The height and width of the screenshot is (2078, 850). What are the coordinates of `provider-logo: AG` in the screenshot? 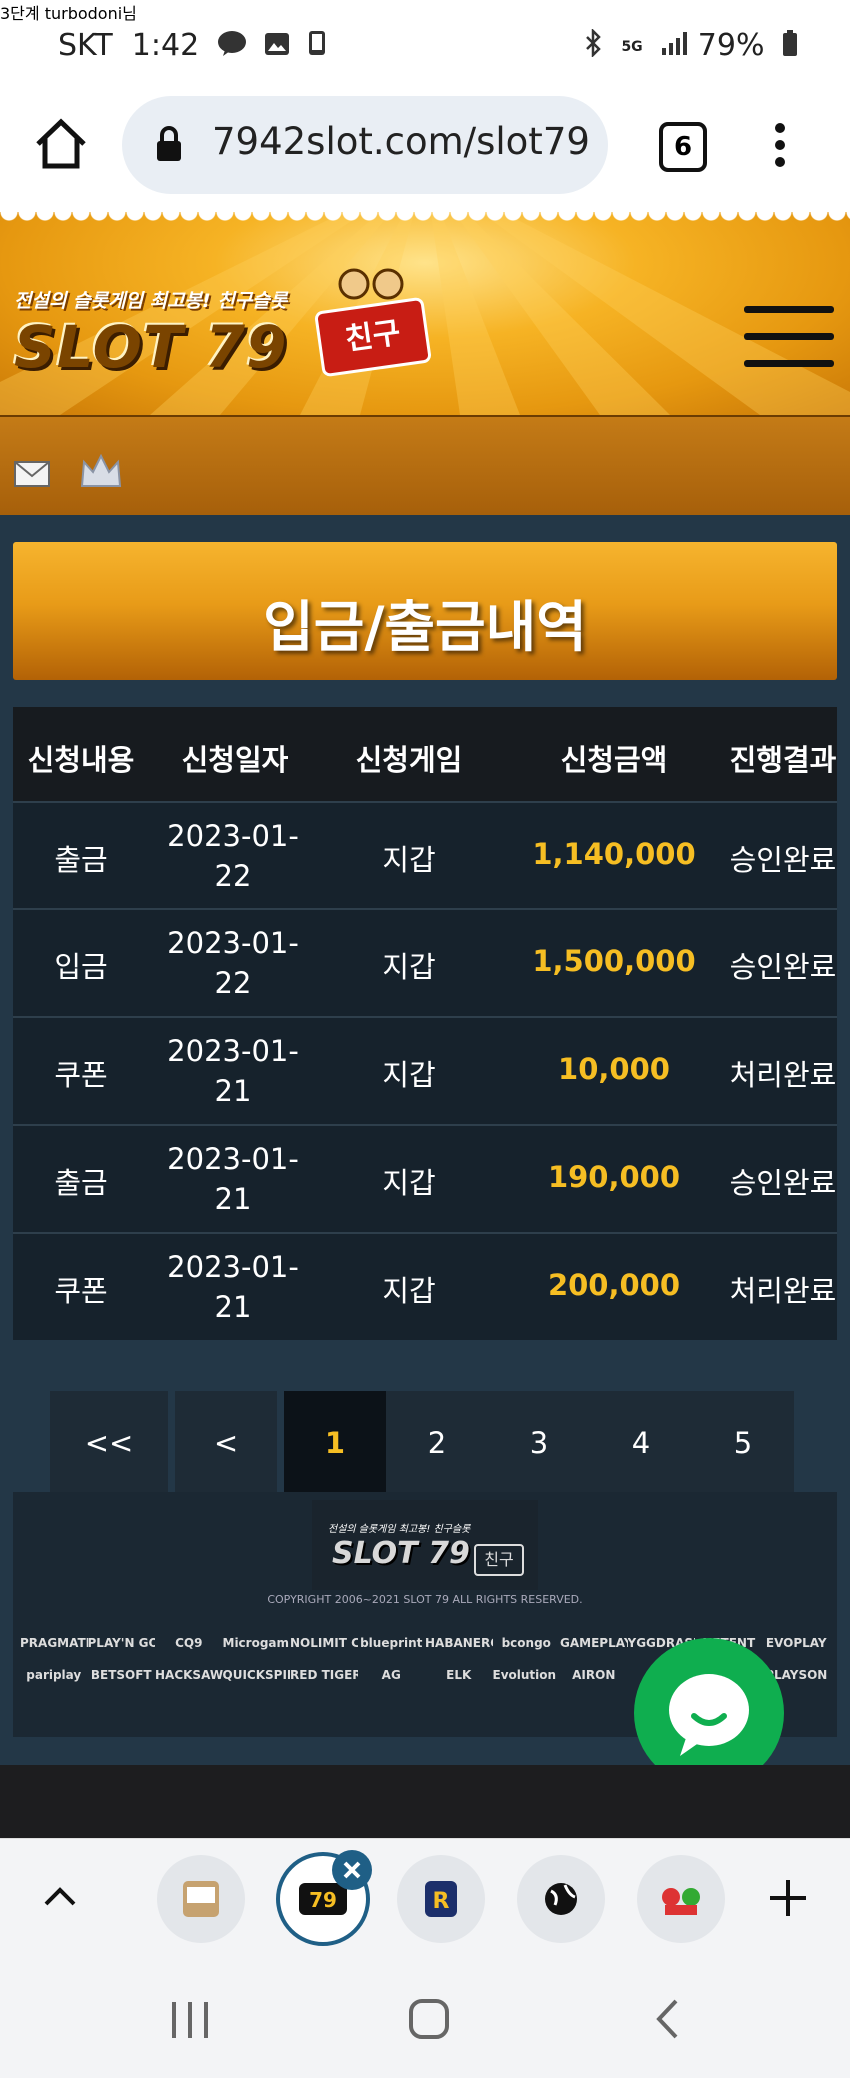 It's located at (391, 1675).